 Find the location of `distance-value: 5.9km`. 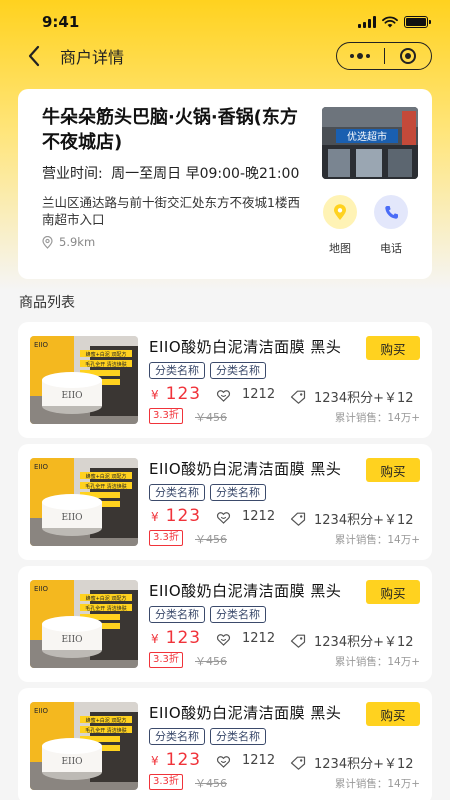

distance-value: 5.9km is located at coordinates (77, 242).